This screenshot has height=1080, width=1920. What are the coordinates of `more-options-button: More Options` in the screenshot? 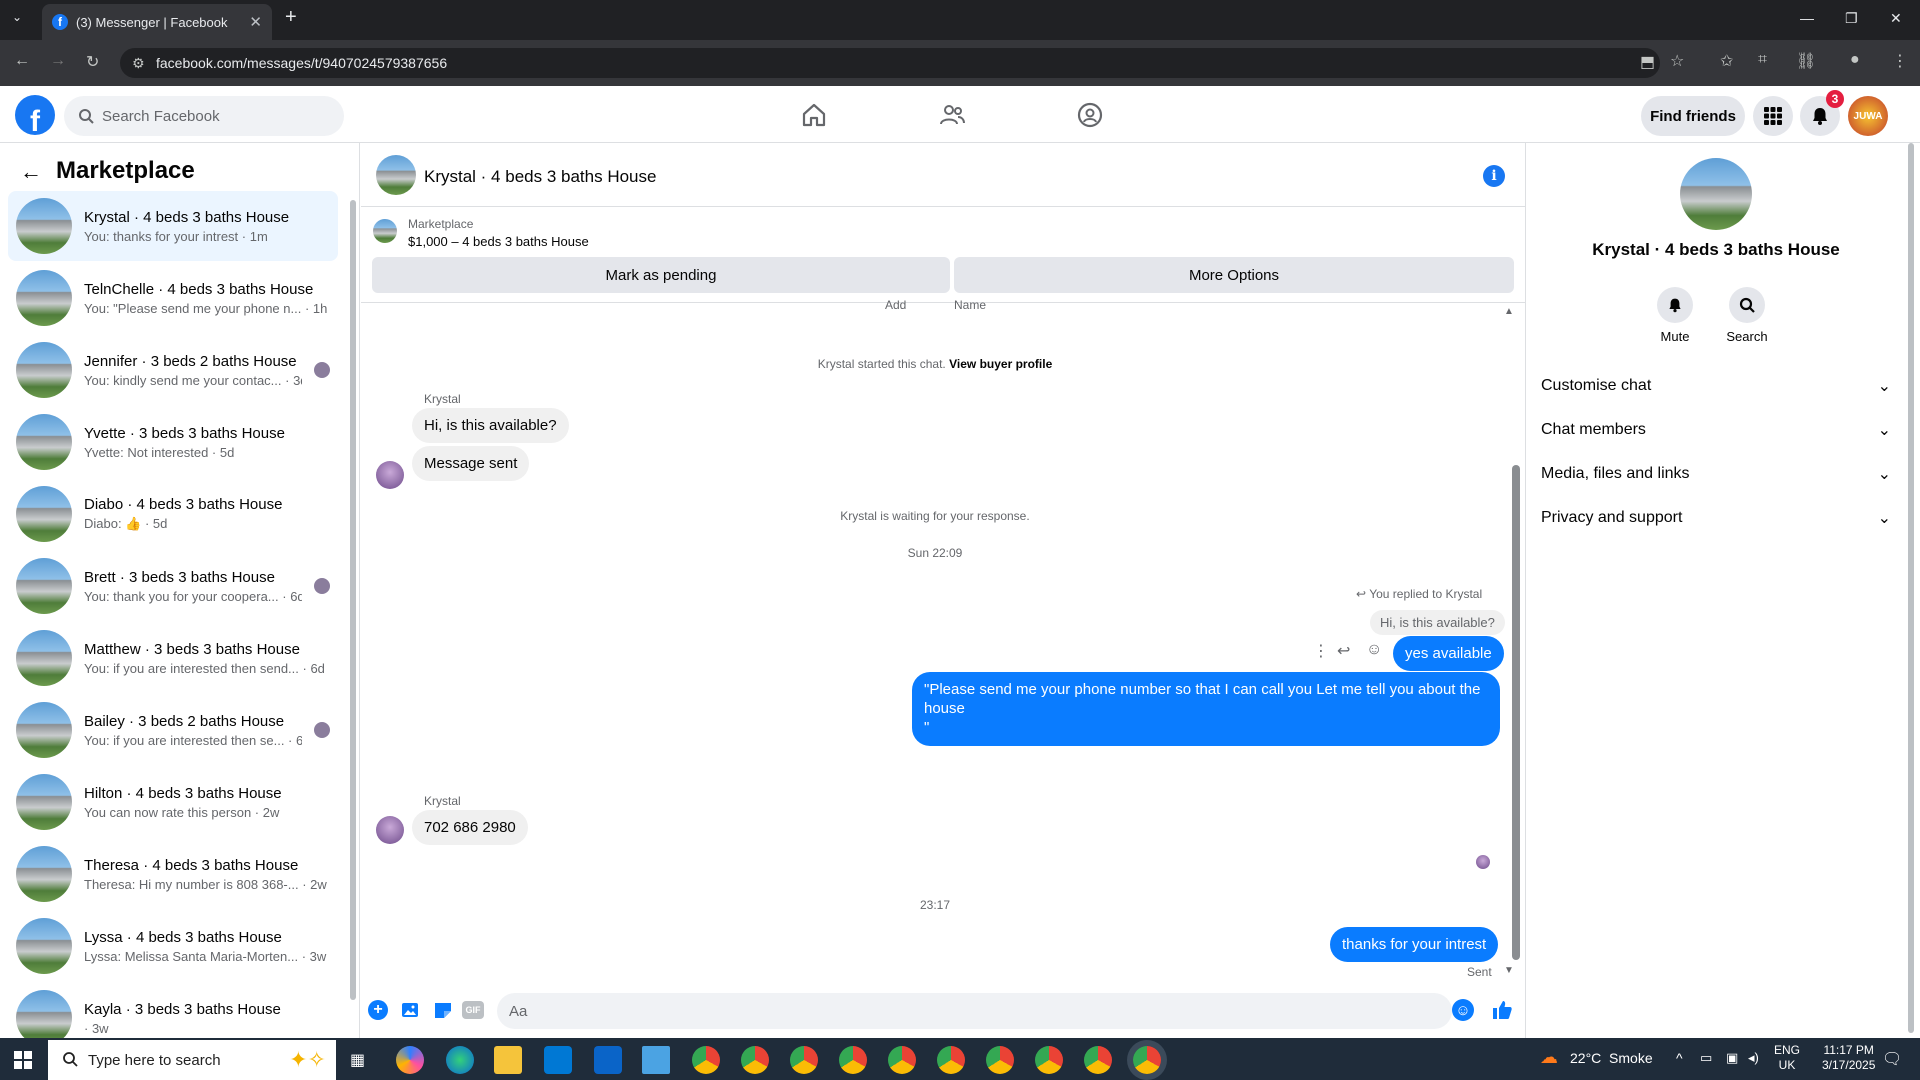 It's located at (1234, 275).